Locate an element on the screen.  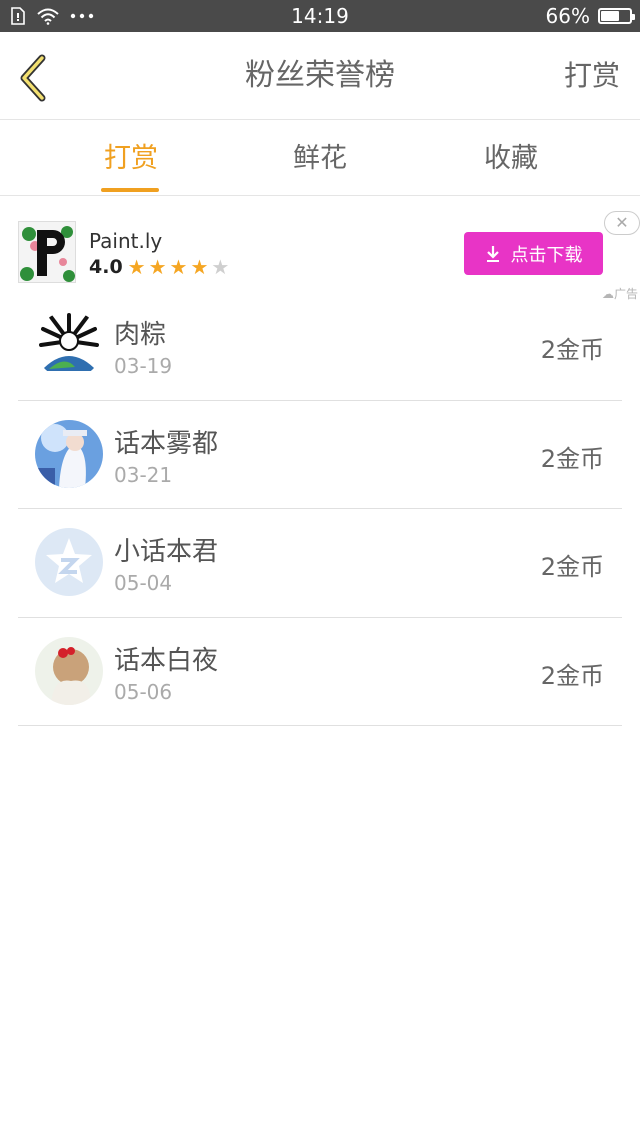
ad-download-label: 点击下载 is located at coordinates (546, 255).